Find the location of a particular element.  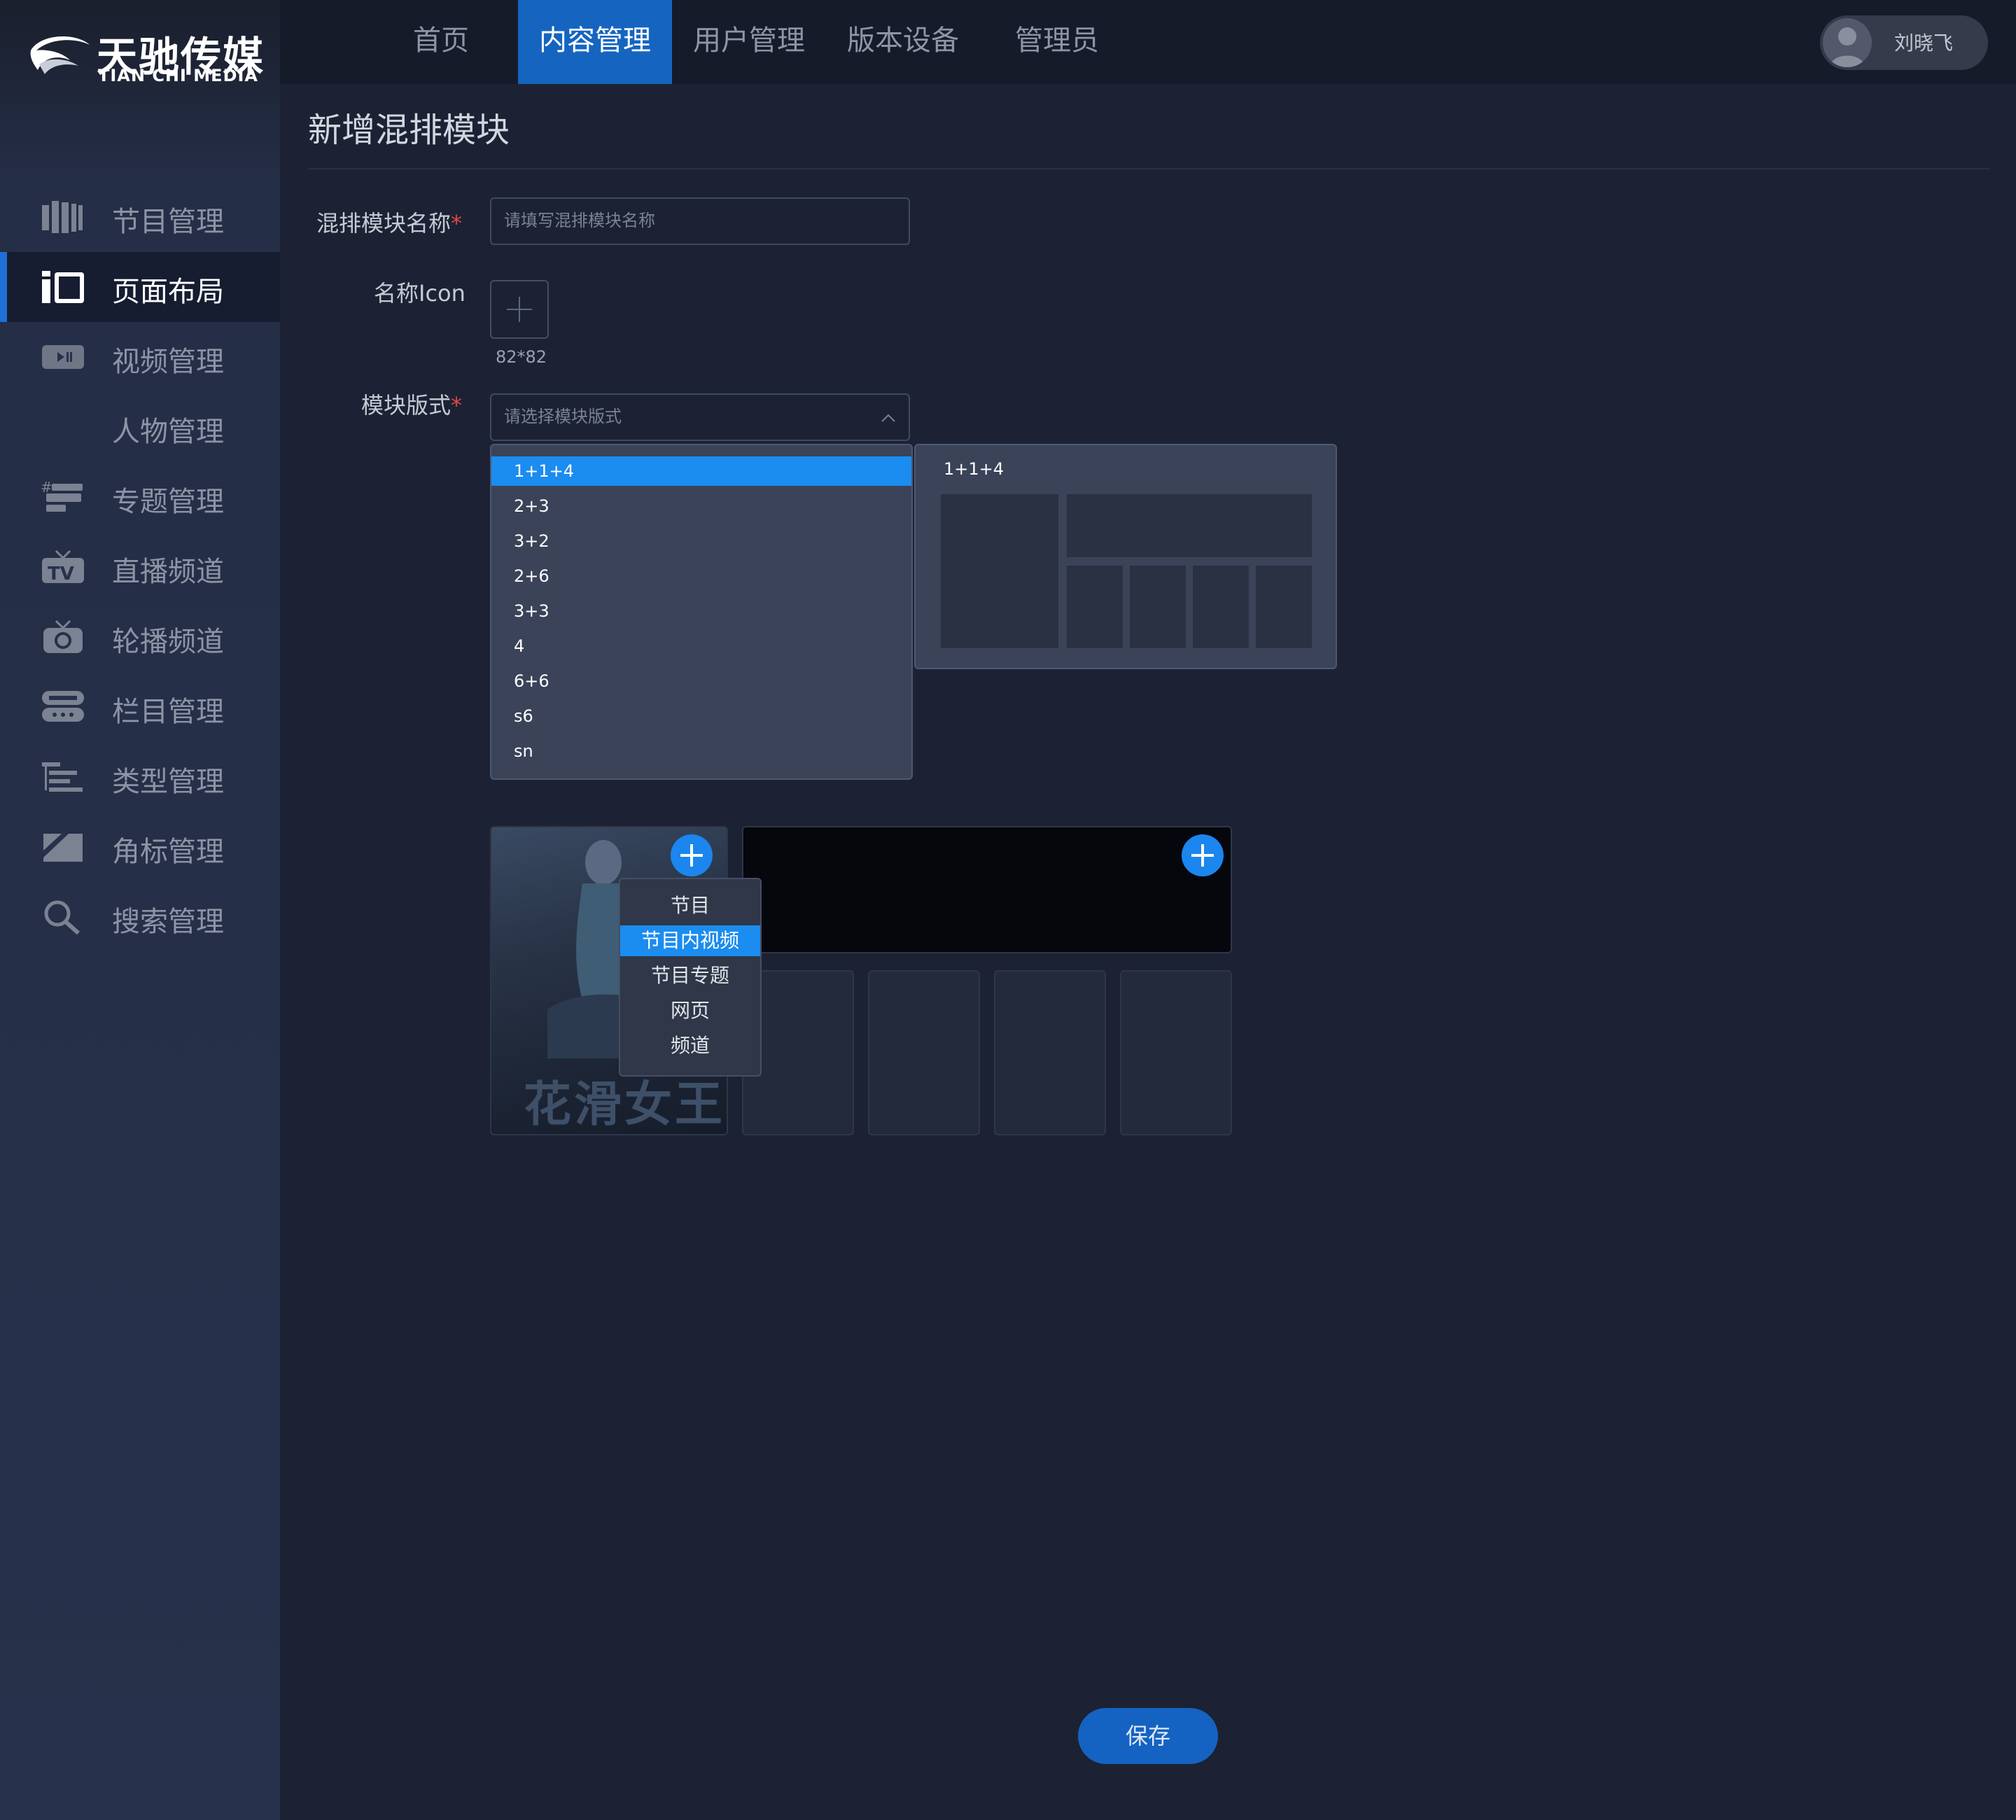

sidebar-item-carousel-channels: 轮播频道 is located at coordinates (140, 637).